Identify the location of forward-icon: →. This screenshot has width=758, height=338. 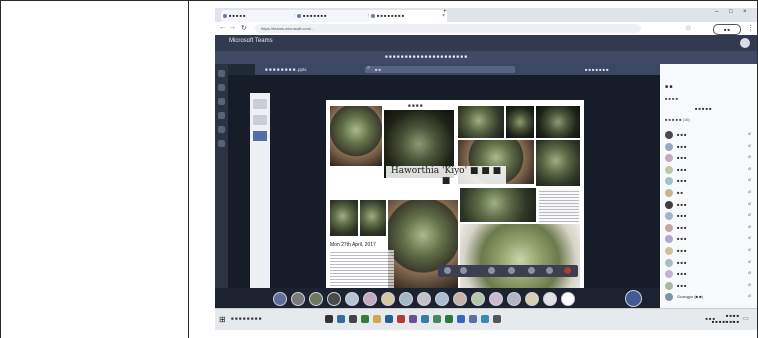
(232, 27).